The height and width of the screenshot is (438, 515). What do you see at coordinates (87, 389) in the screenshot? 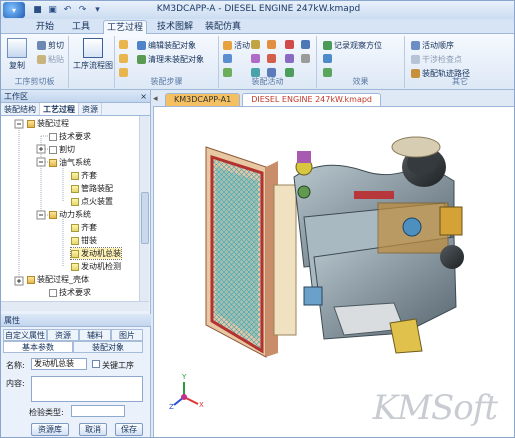
I see `content-field` at bounding box center [87, 389].